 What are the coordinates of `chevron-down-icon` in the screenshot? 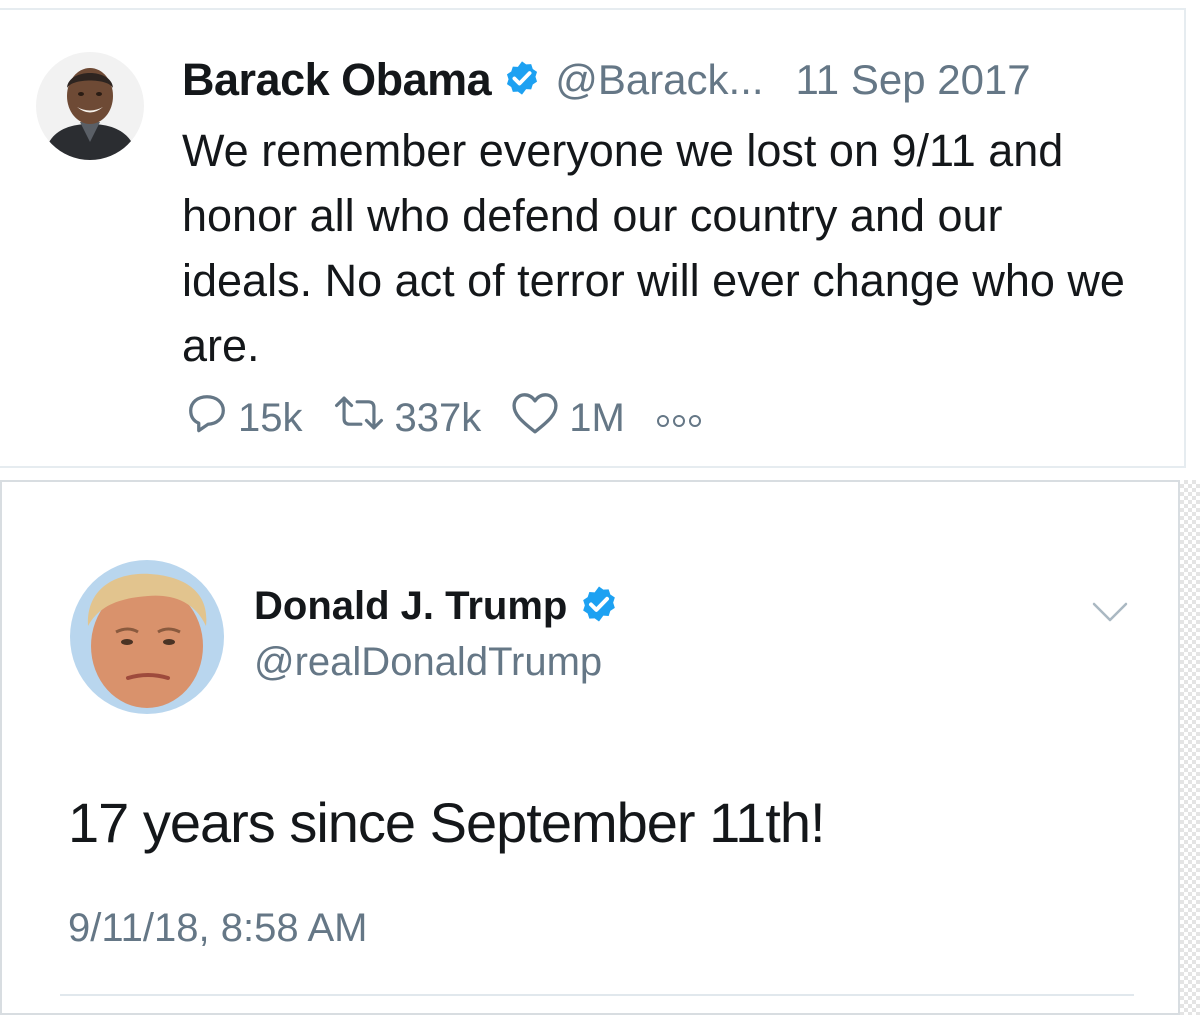 It's located at (1110, 614).